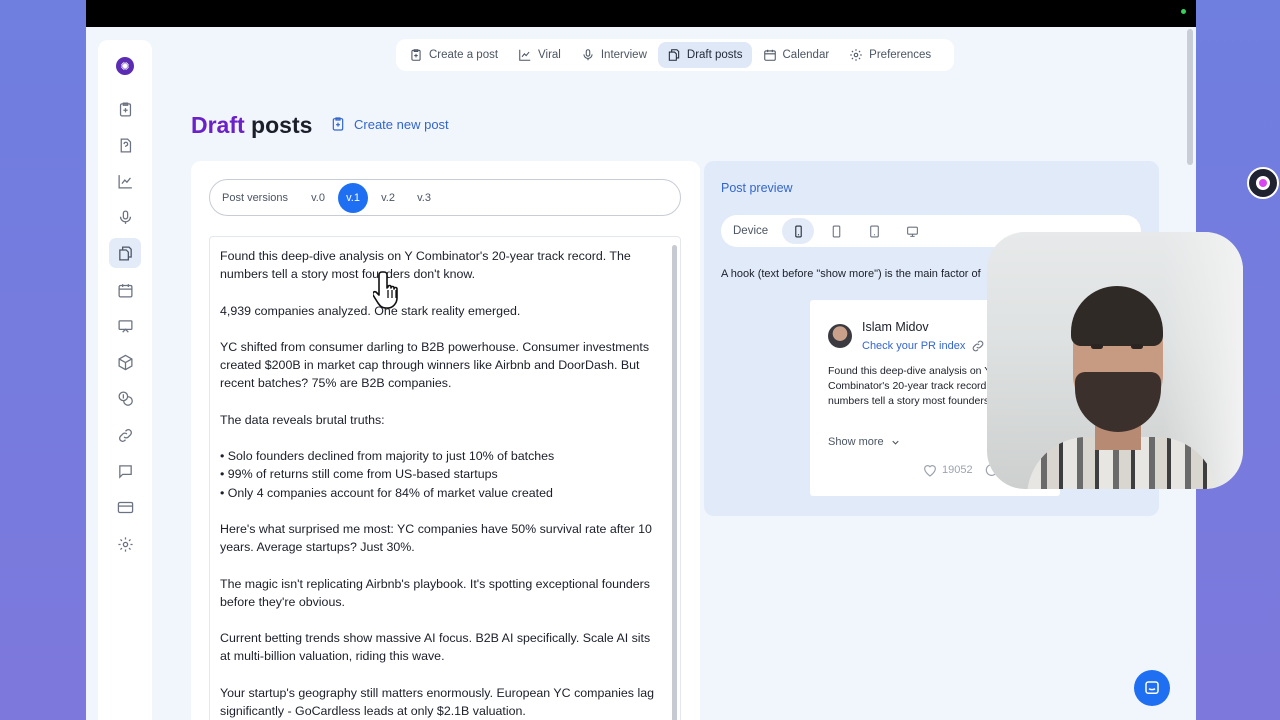  I want to click on post-versions-label: Post versions, so click(255, 197).